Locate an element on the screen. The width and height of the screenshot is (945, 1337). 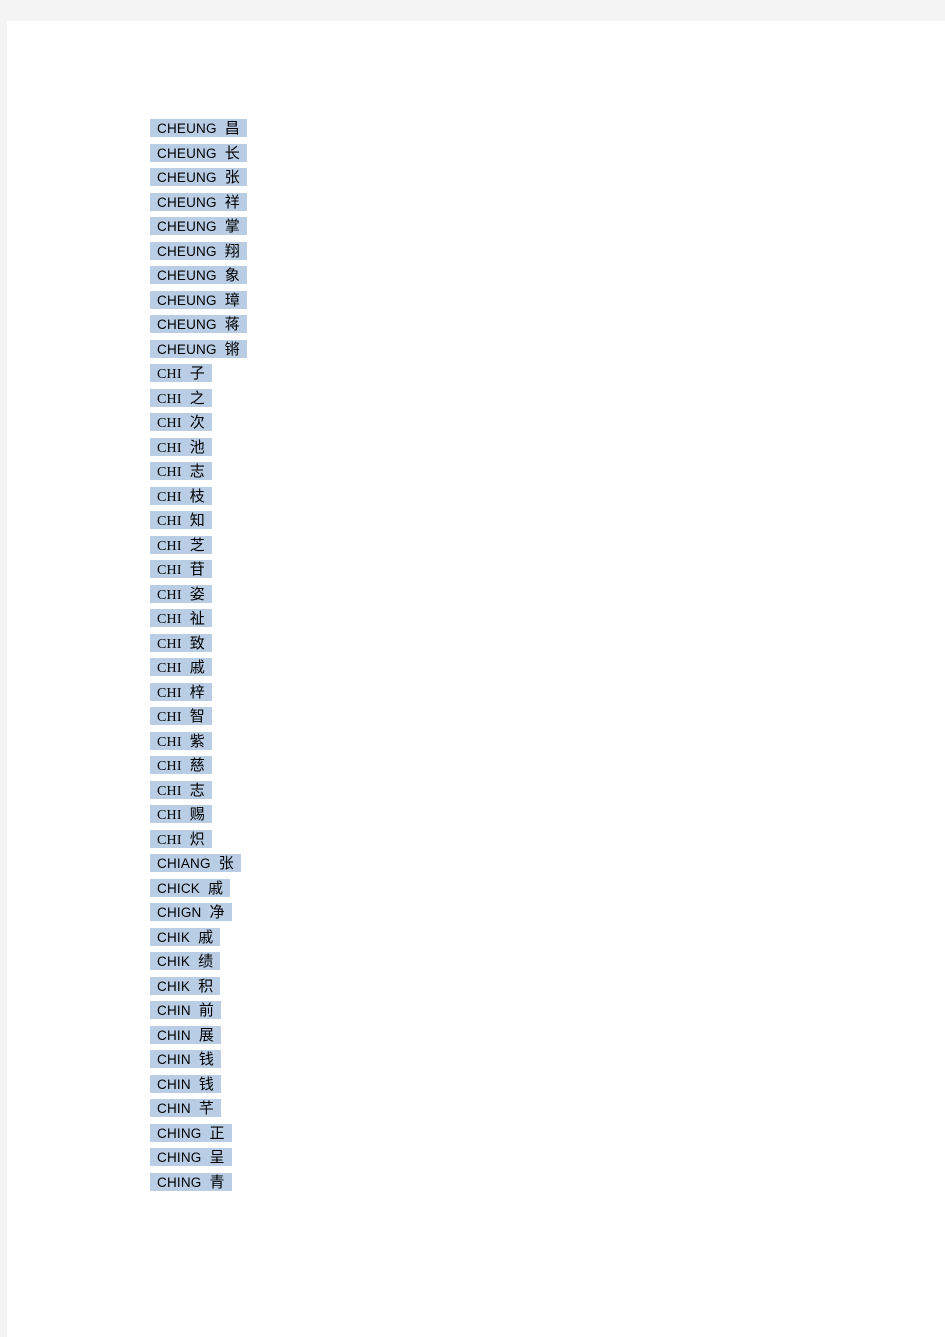
highlighted-entry: CHI 炽 is located at coordinates (181, 838).